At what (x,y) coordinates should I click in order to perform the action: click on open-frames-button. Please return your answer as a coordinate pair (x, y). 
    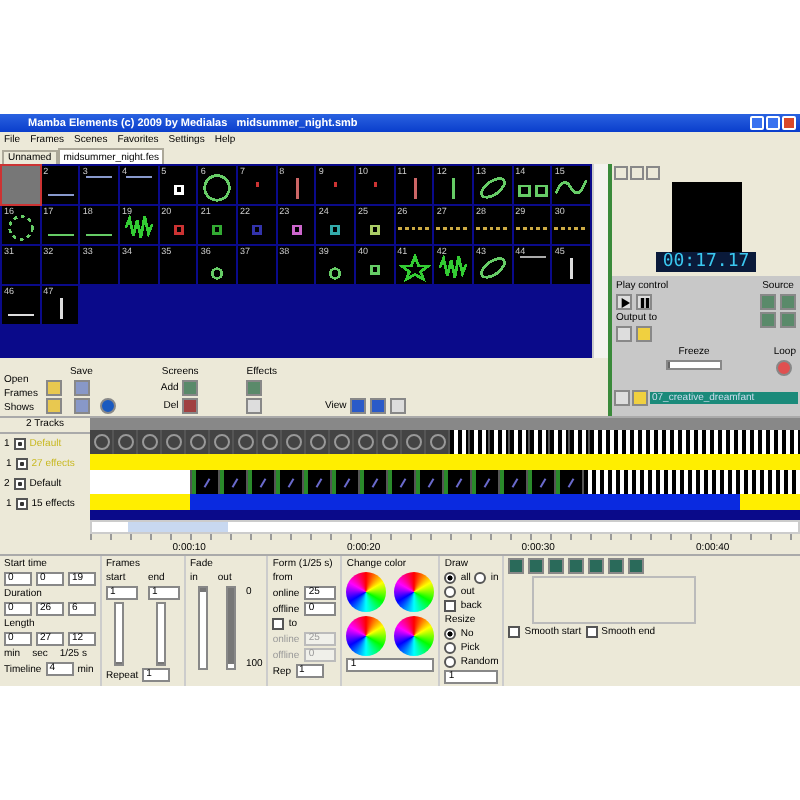
    Looking at the image, I should click on (53, 388).